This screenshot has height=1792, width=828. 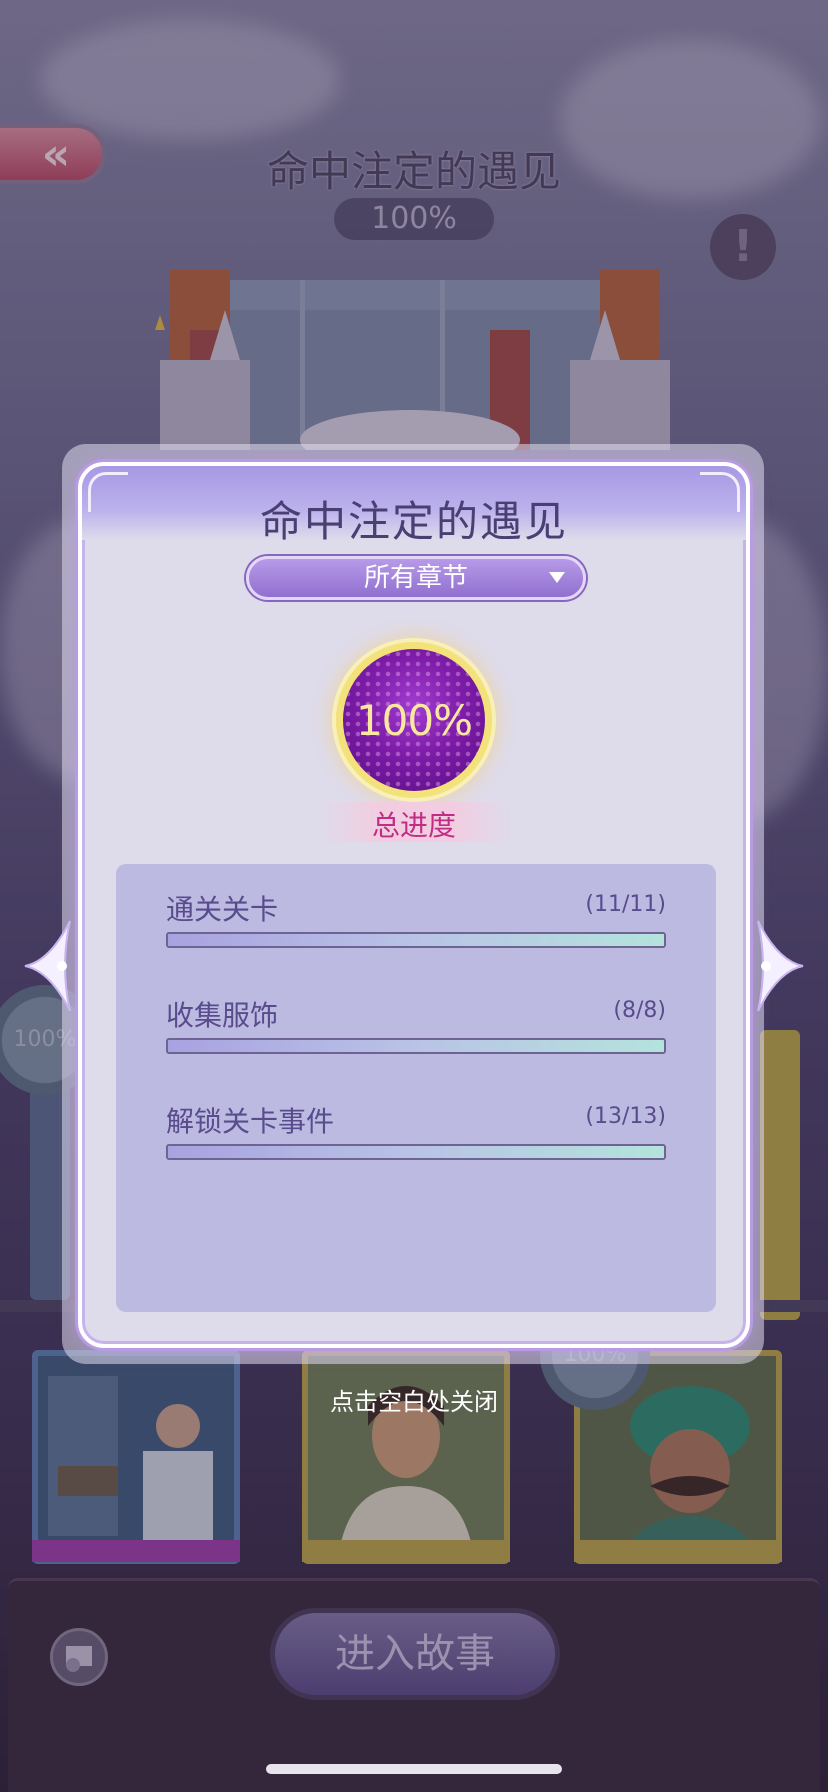 I want to click on stat-row-outfits: 收集服饰 (8/8), so click(x=416, y=1029).